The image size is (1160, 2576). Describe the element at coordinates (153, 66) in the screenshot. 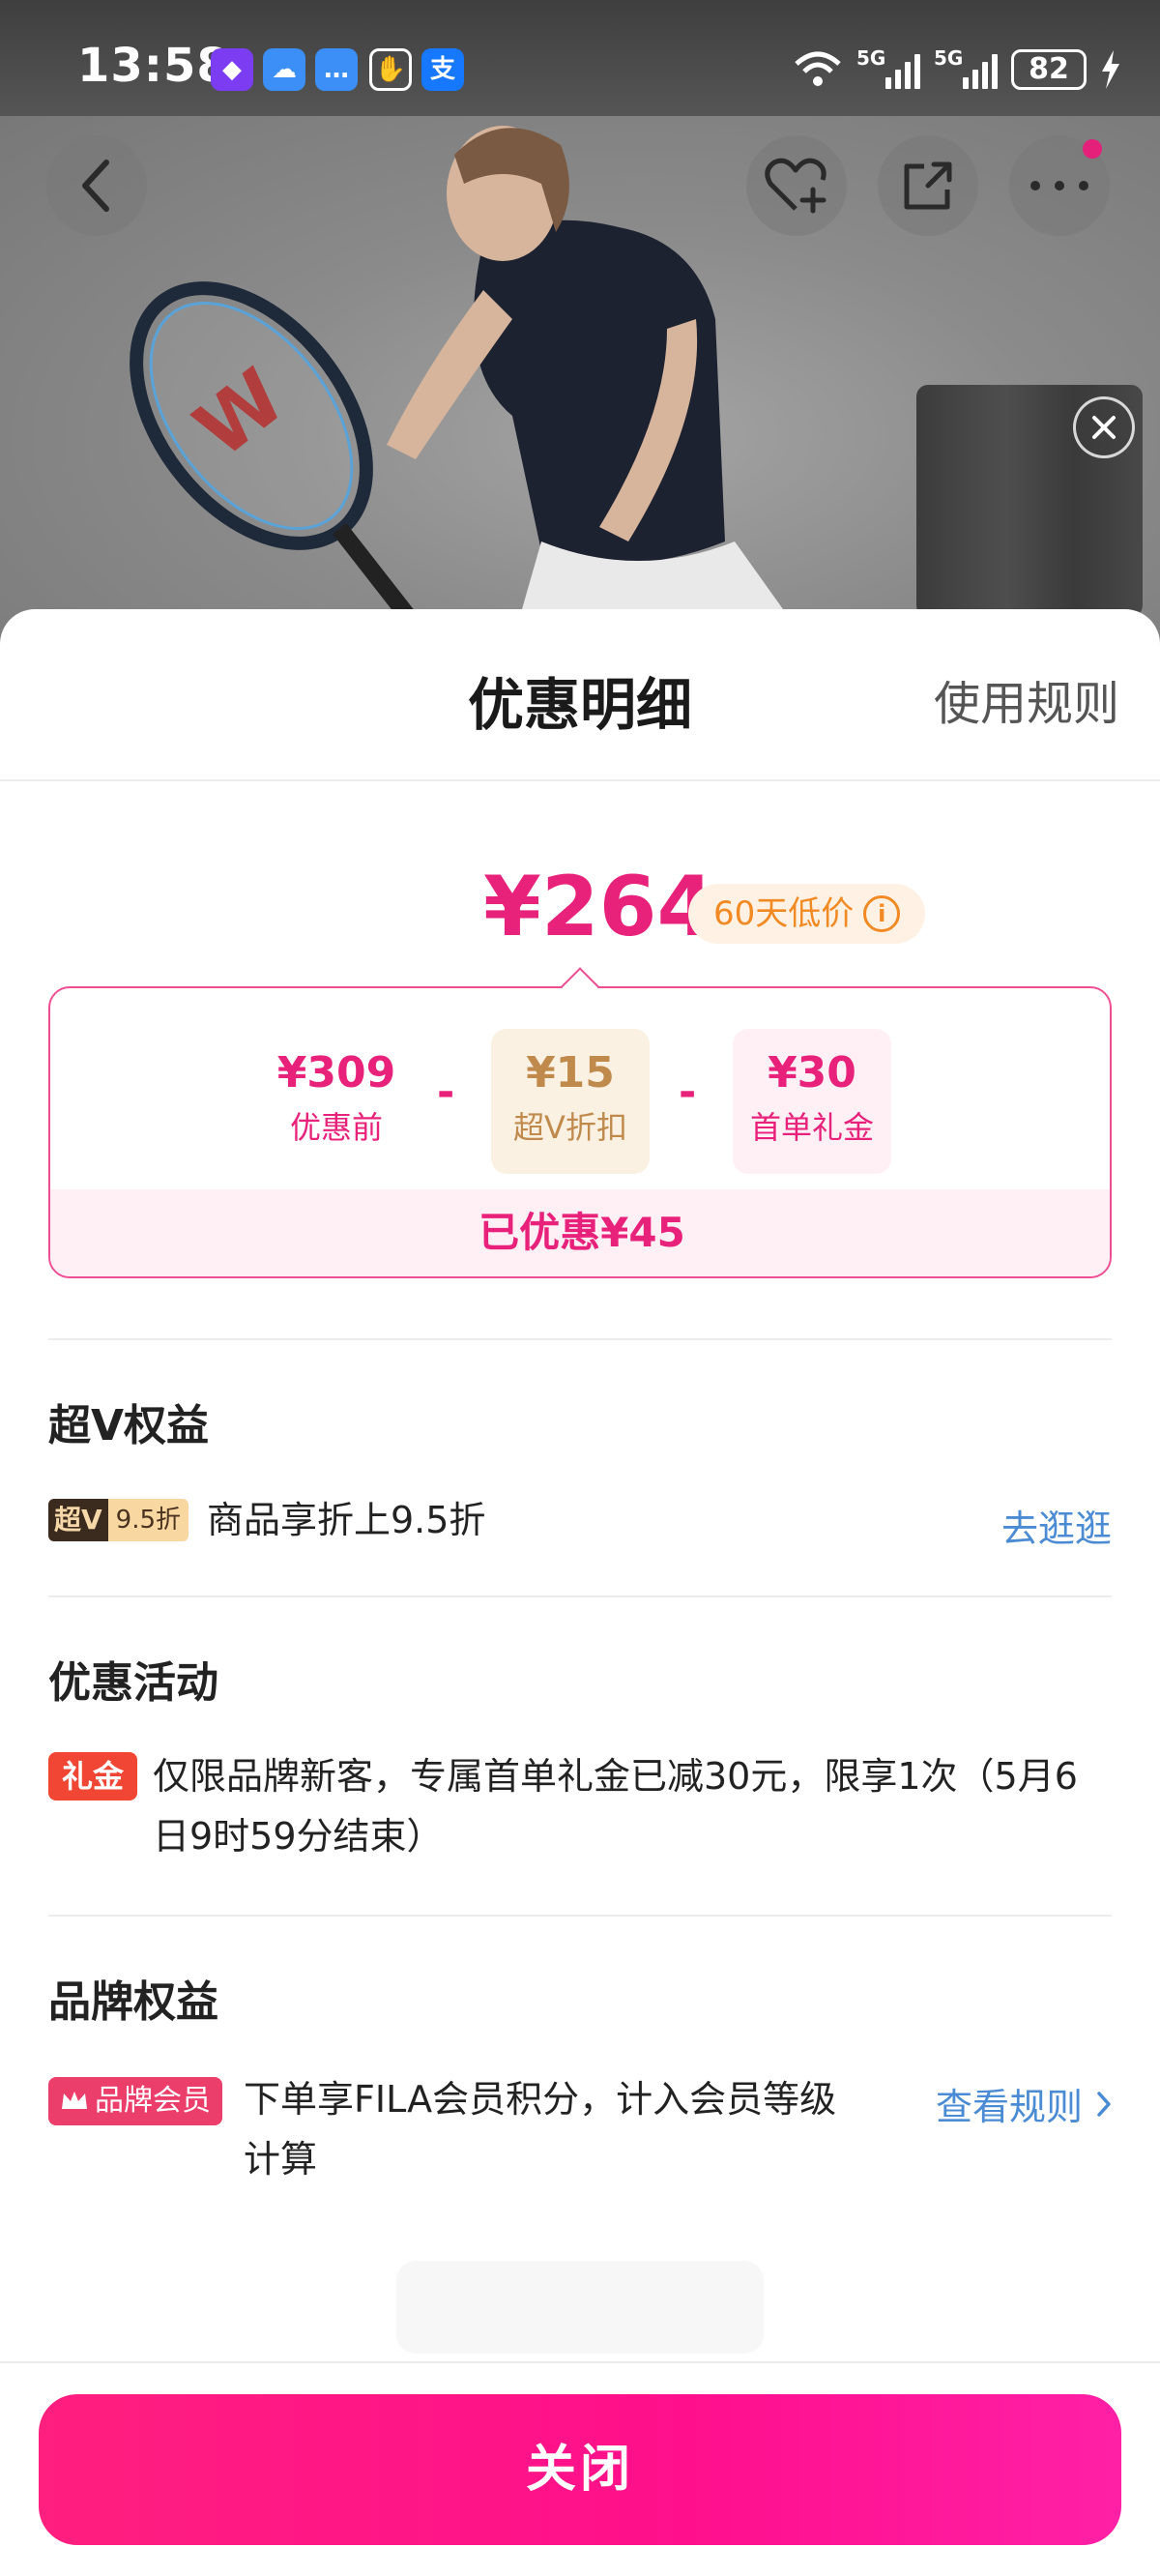

I see `status-time: 13:58` at that location.